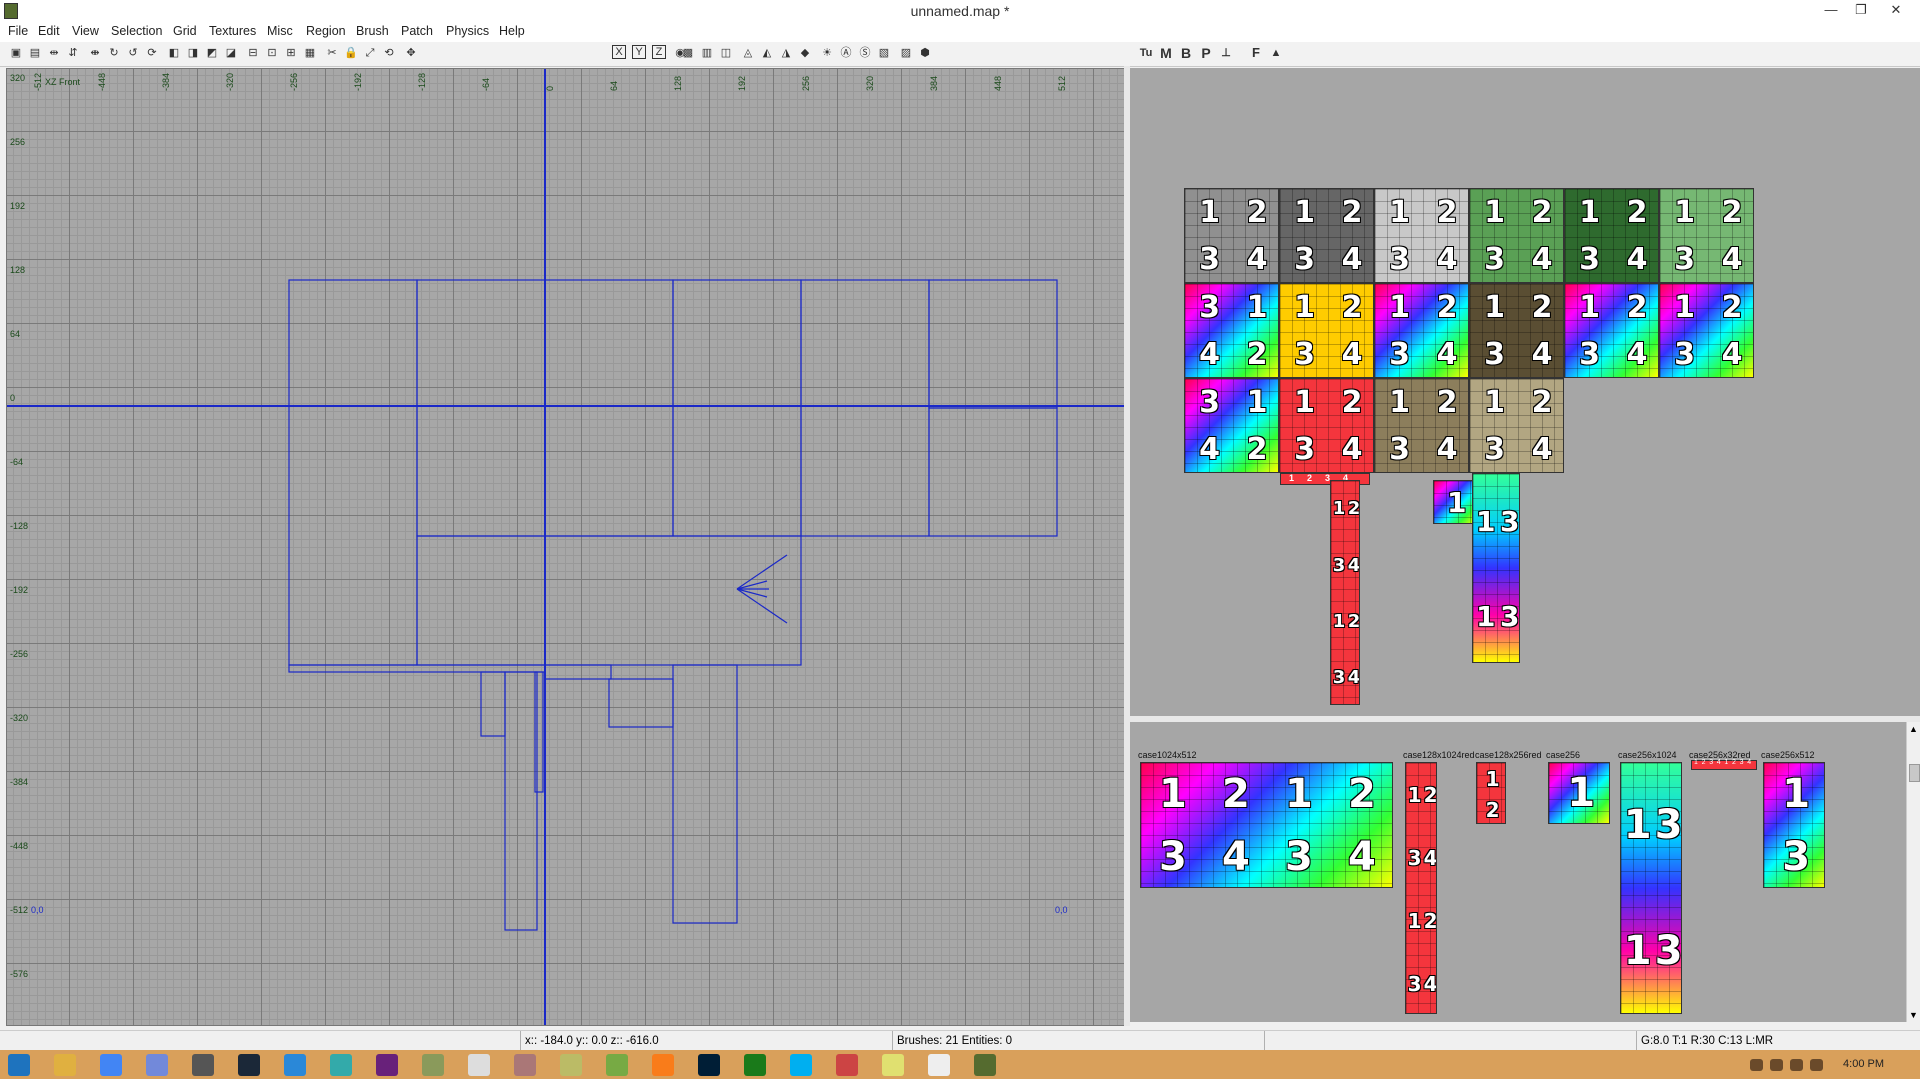 This screenshot has width=1920, height=1079. What do you see at coordinates (1146, 53) in the screenshot?
I see `tu-button: Tu` at bounding box center [1146, 53].